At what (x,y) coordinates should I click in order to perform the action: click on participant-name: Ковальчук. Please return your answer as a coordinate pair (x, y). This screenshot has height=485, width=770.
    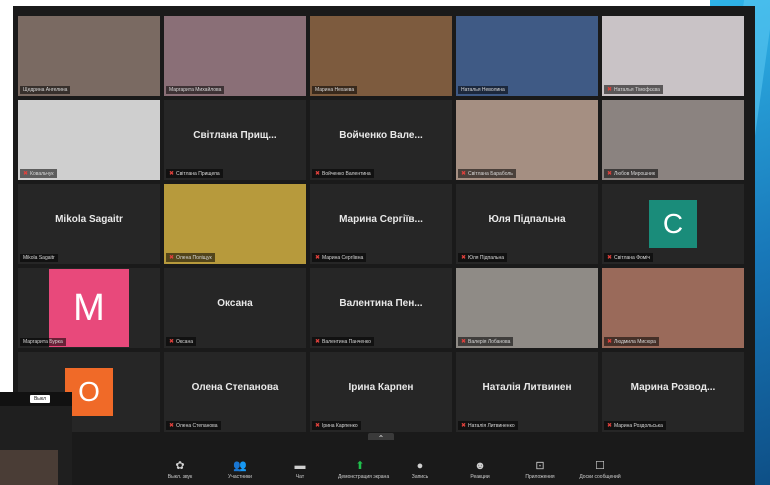
    Looking at the image, I should click on (42, 174).